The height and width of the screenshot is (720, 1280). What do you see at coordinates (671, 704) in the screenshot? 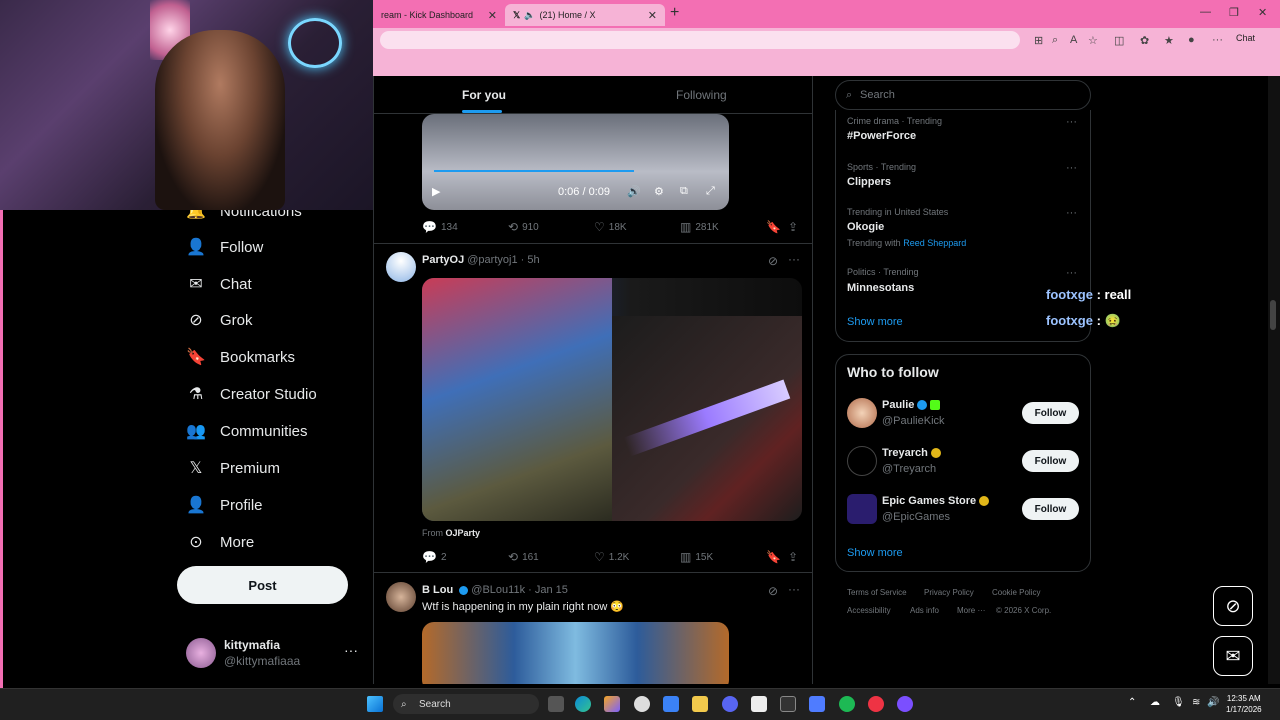
I see `store-icon` at bounding box center [671, 704].